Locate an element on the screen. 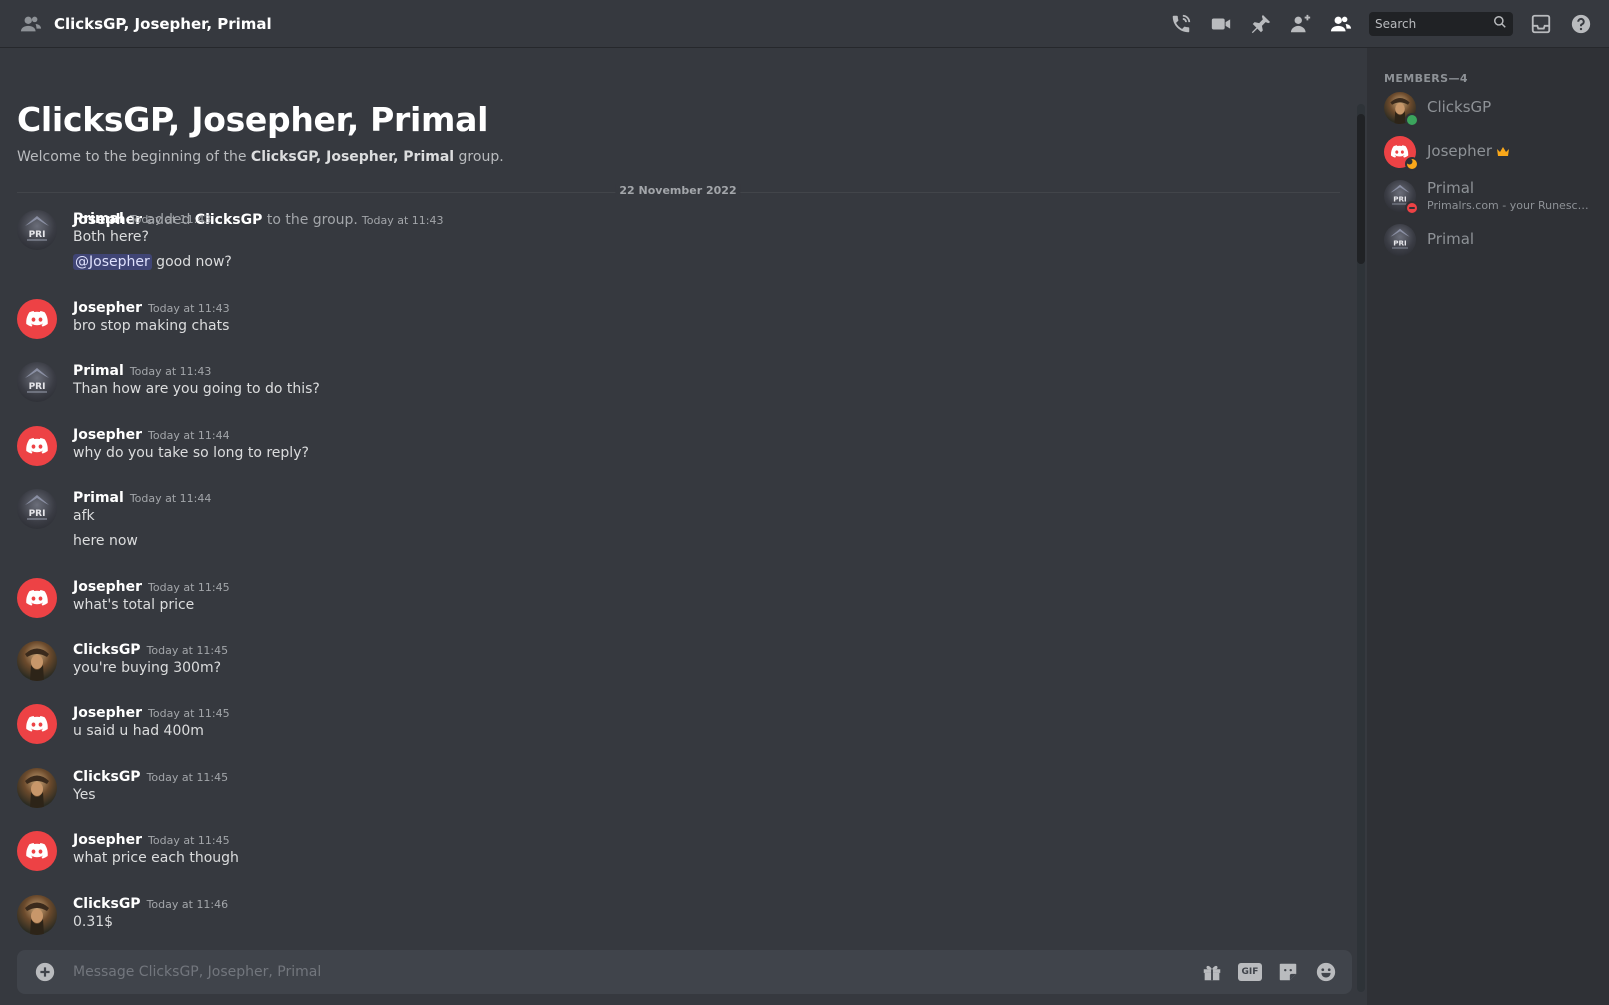  gif-icon: GIF is located at coordinates (1250, 972).